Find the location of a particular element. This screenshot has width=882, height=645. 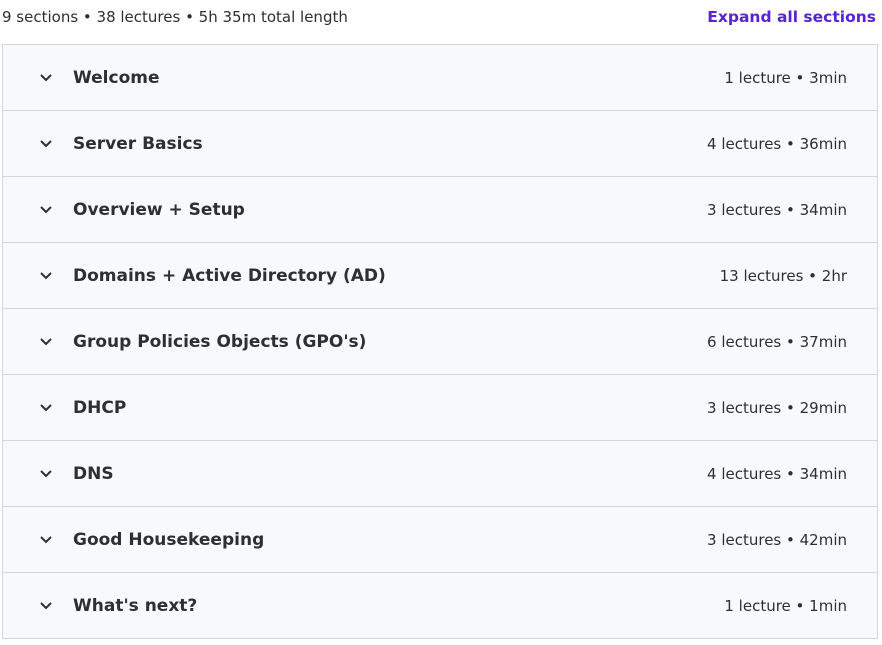

section-meta: 3 lectures • 29min is located at coordinates (777, 407).